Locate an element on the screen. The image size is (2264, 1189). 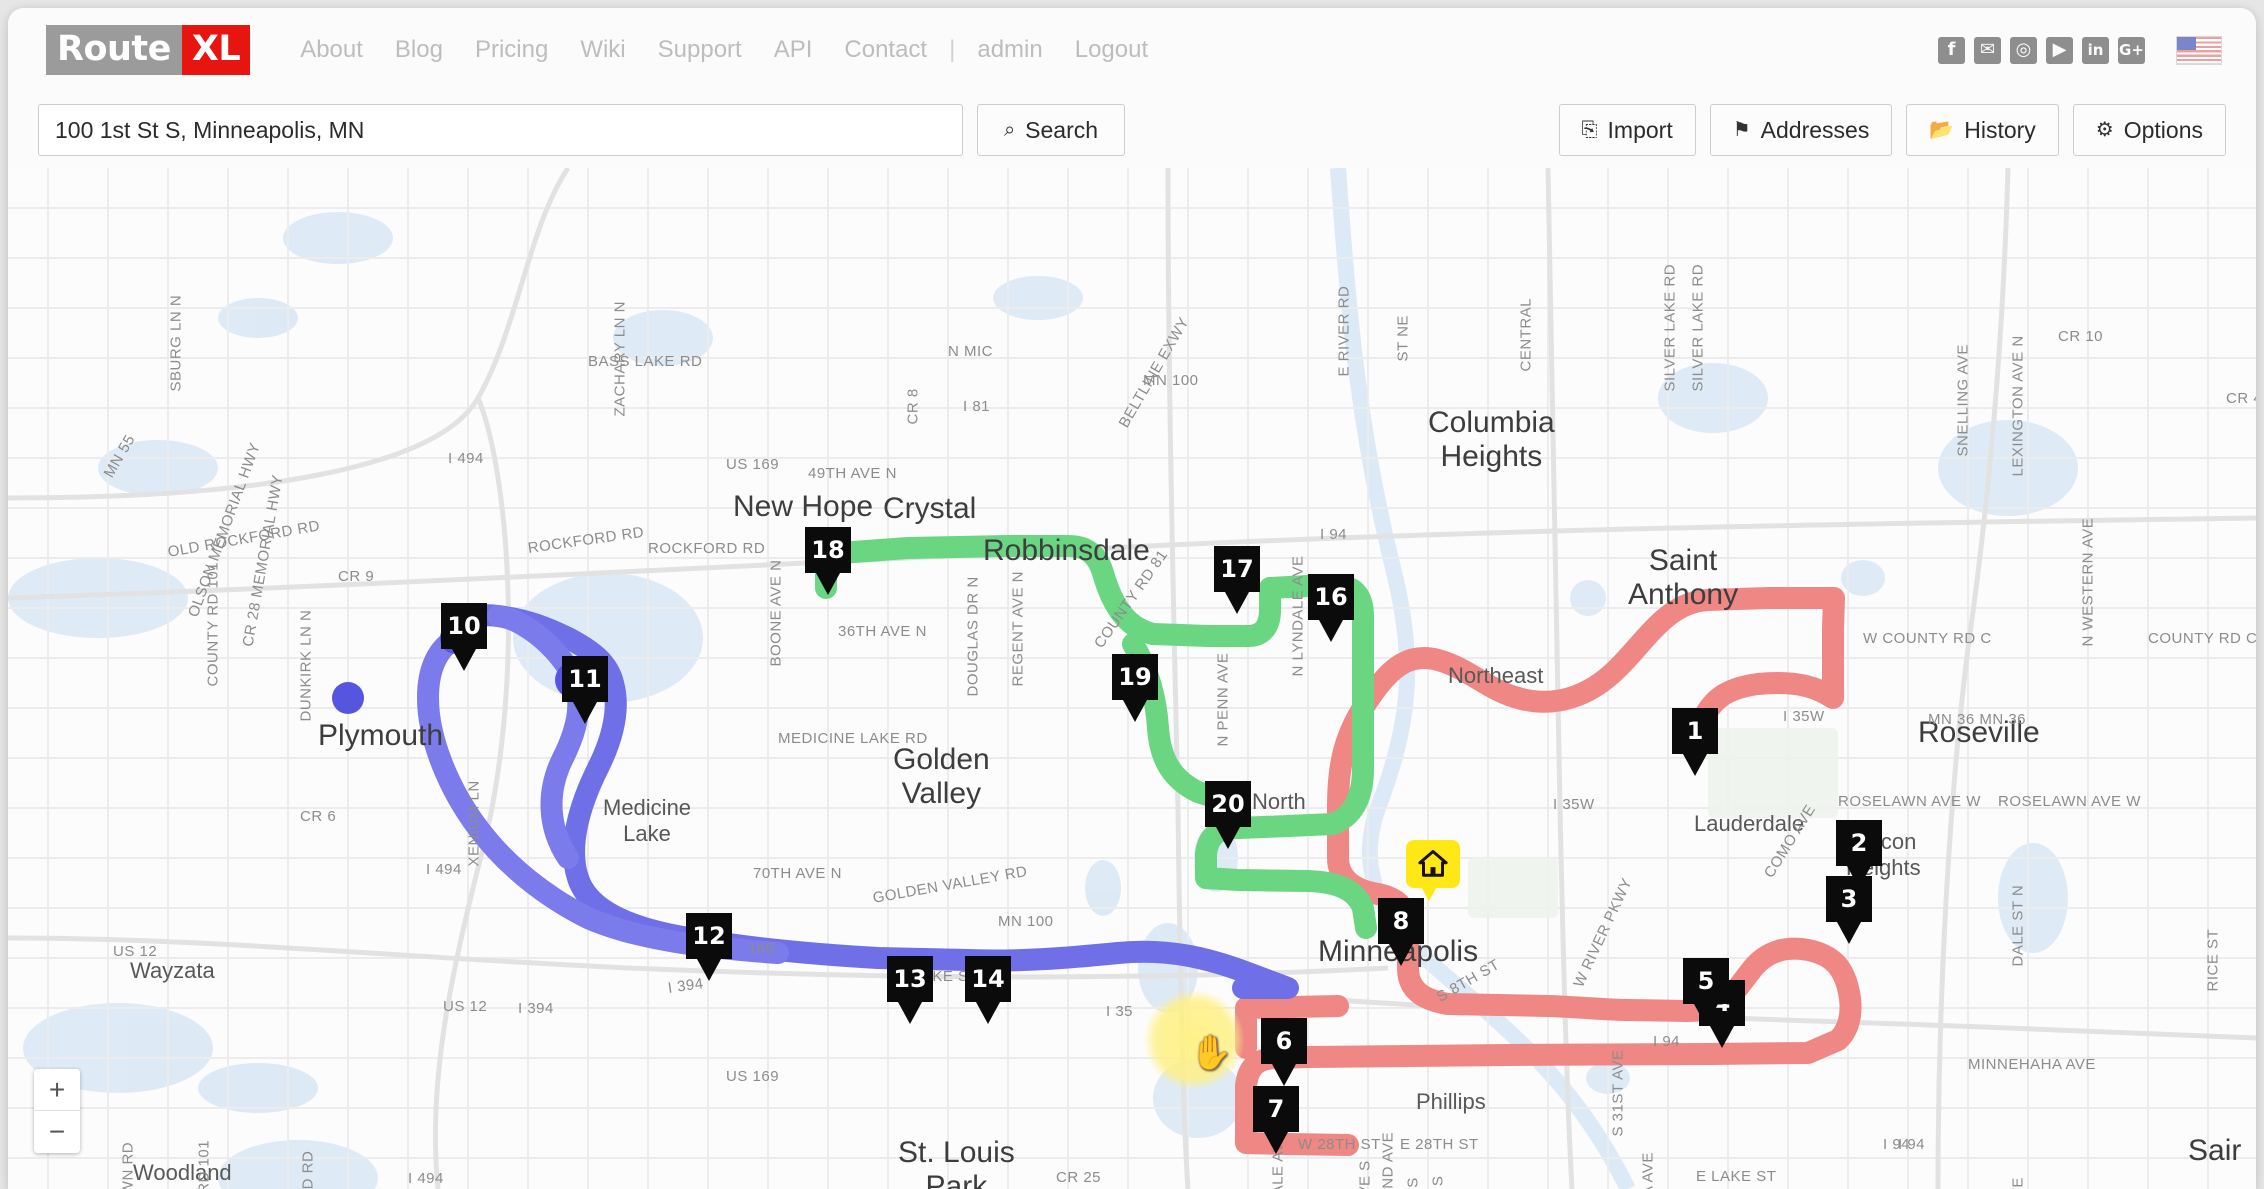
nav-link-support: Support is located at coordinates (700, 50).